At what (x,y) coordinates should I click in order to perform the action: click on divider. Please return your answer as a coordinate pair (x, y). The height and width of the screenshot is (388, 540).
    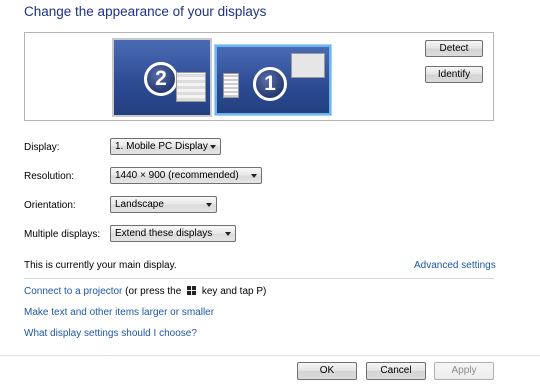
    Looking at the image, I should click on (259, 278).